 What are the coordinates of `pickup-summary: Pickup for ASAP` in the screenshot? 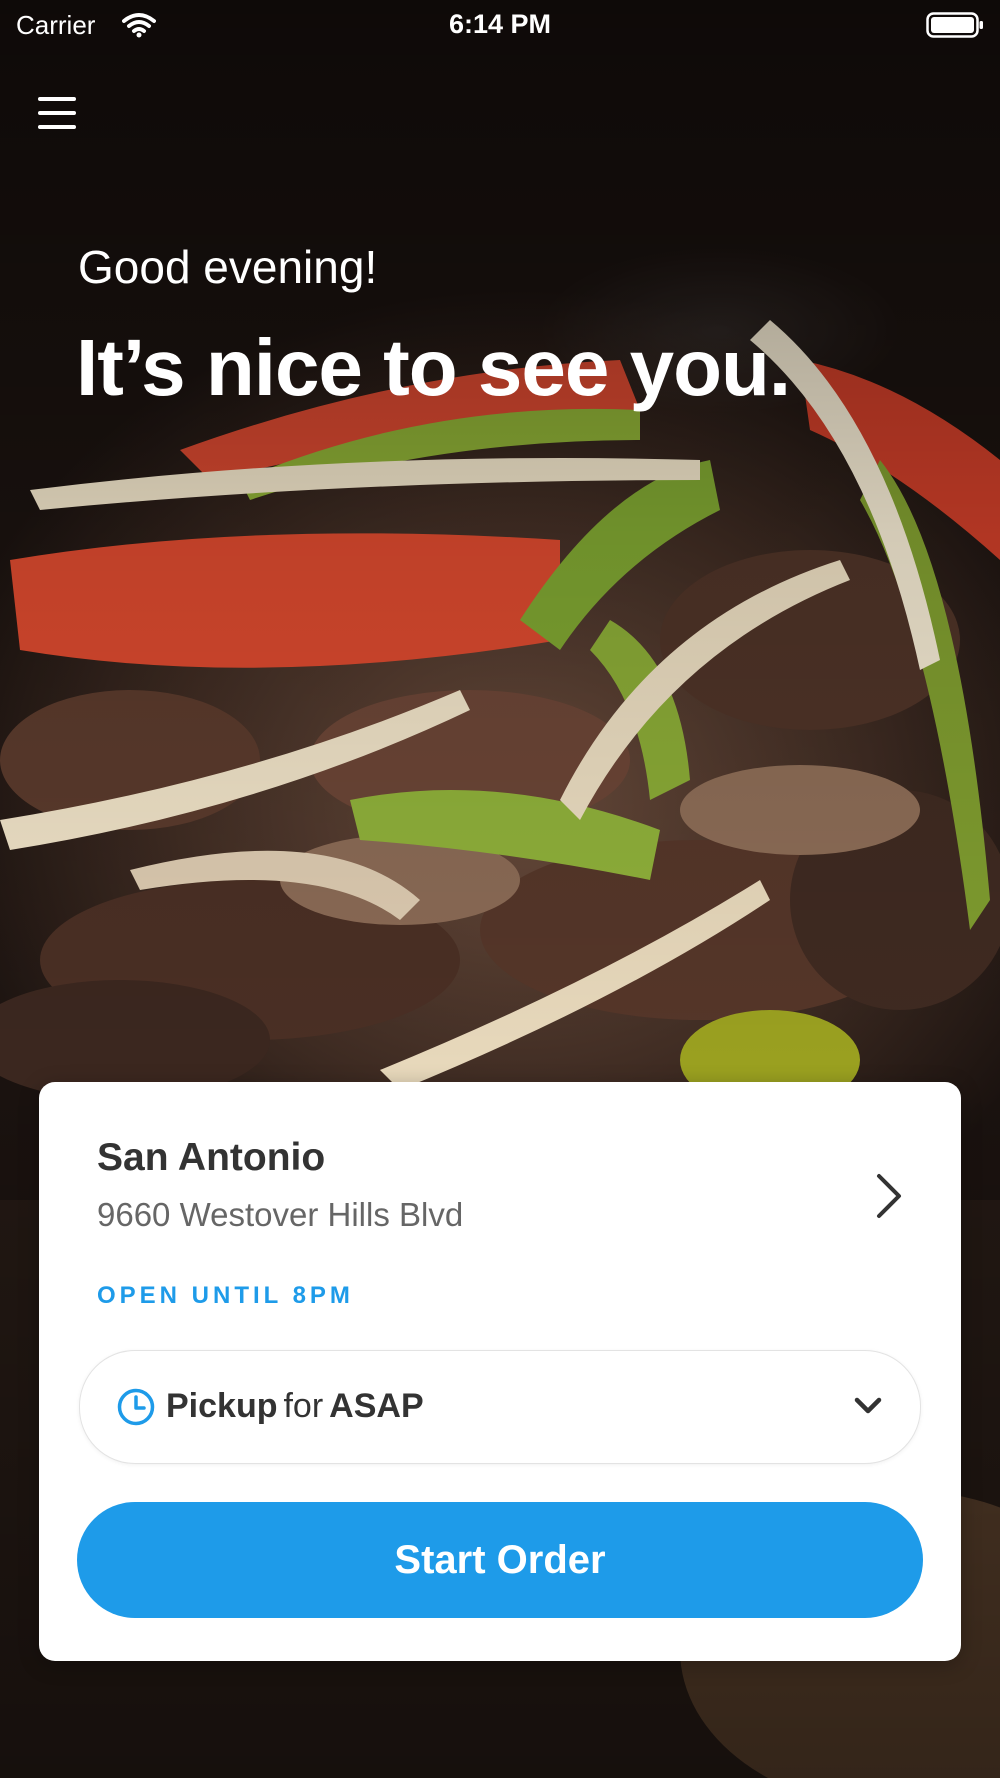 It's located at (295, 1406).